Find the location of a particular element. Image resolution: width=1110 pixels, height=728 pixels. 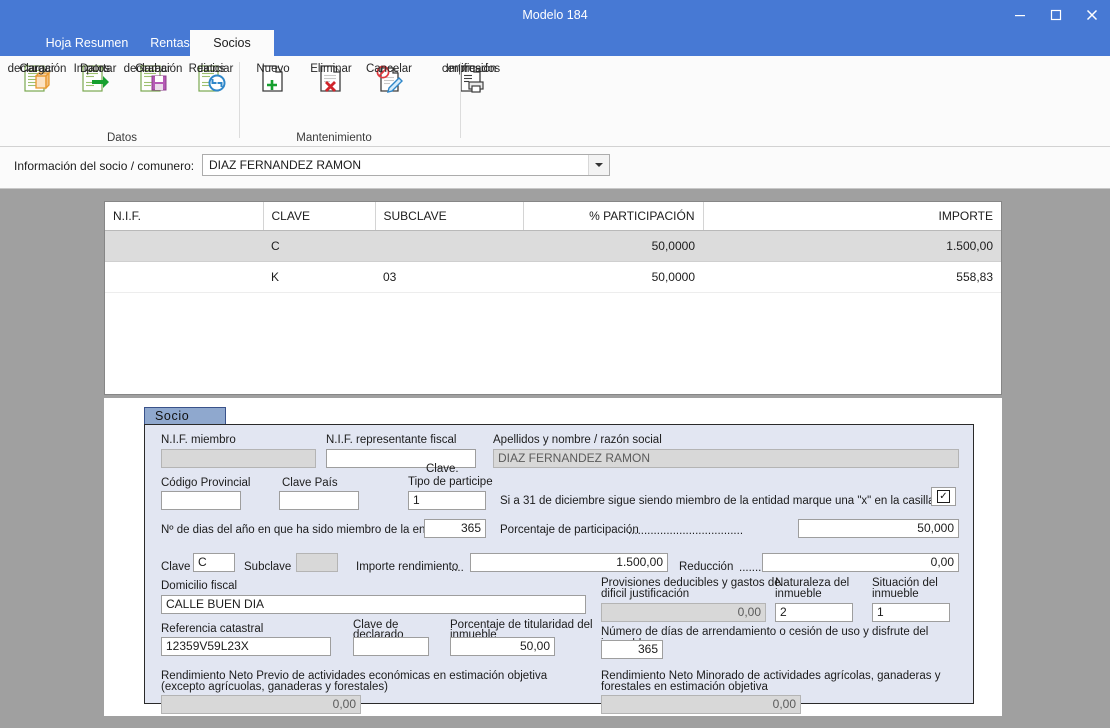

reduccion-label: Reducción is located at coordinates (706, 567).